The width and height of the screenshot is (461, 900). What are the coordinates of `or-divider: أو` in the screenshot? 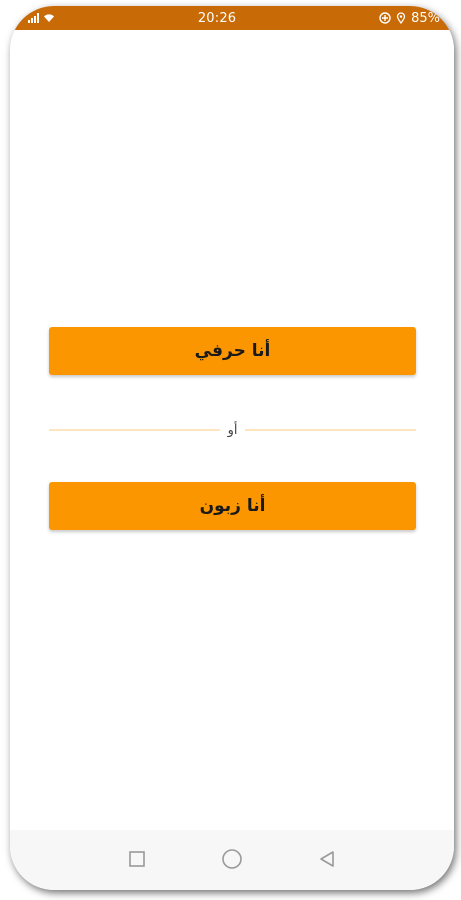 It's located at (233, 430).